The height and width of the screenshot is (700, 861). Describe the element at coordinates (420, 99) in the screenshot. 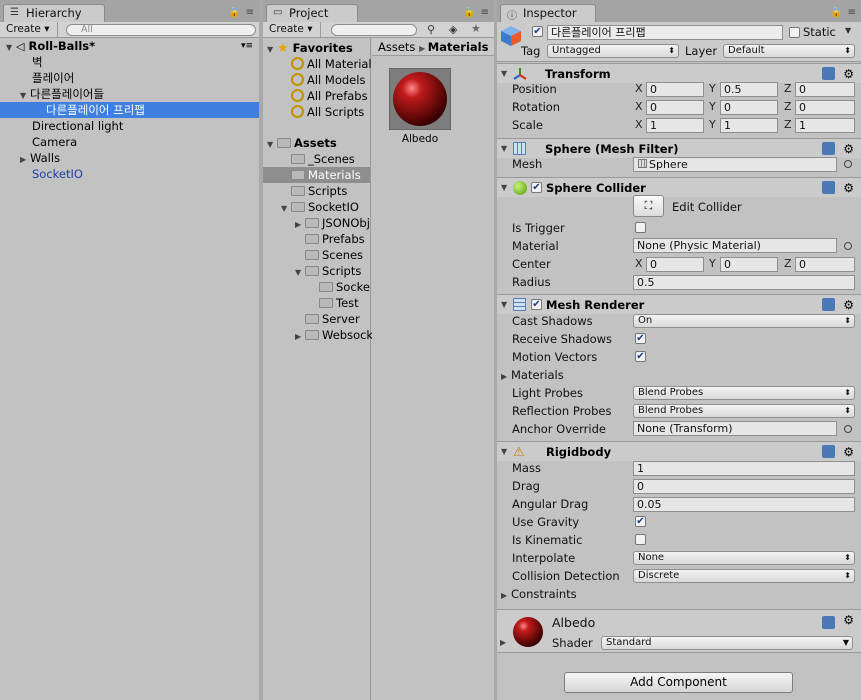

I see `asset-thumbnail` at that location.